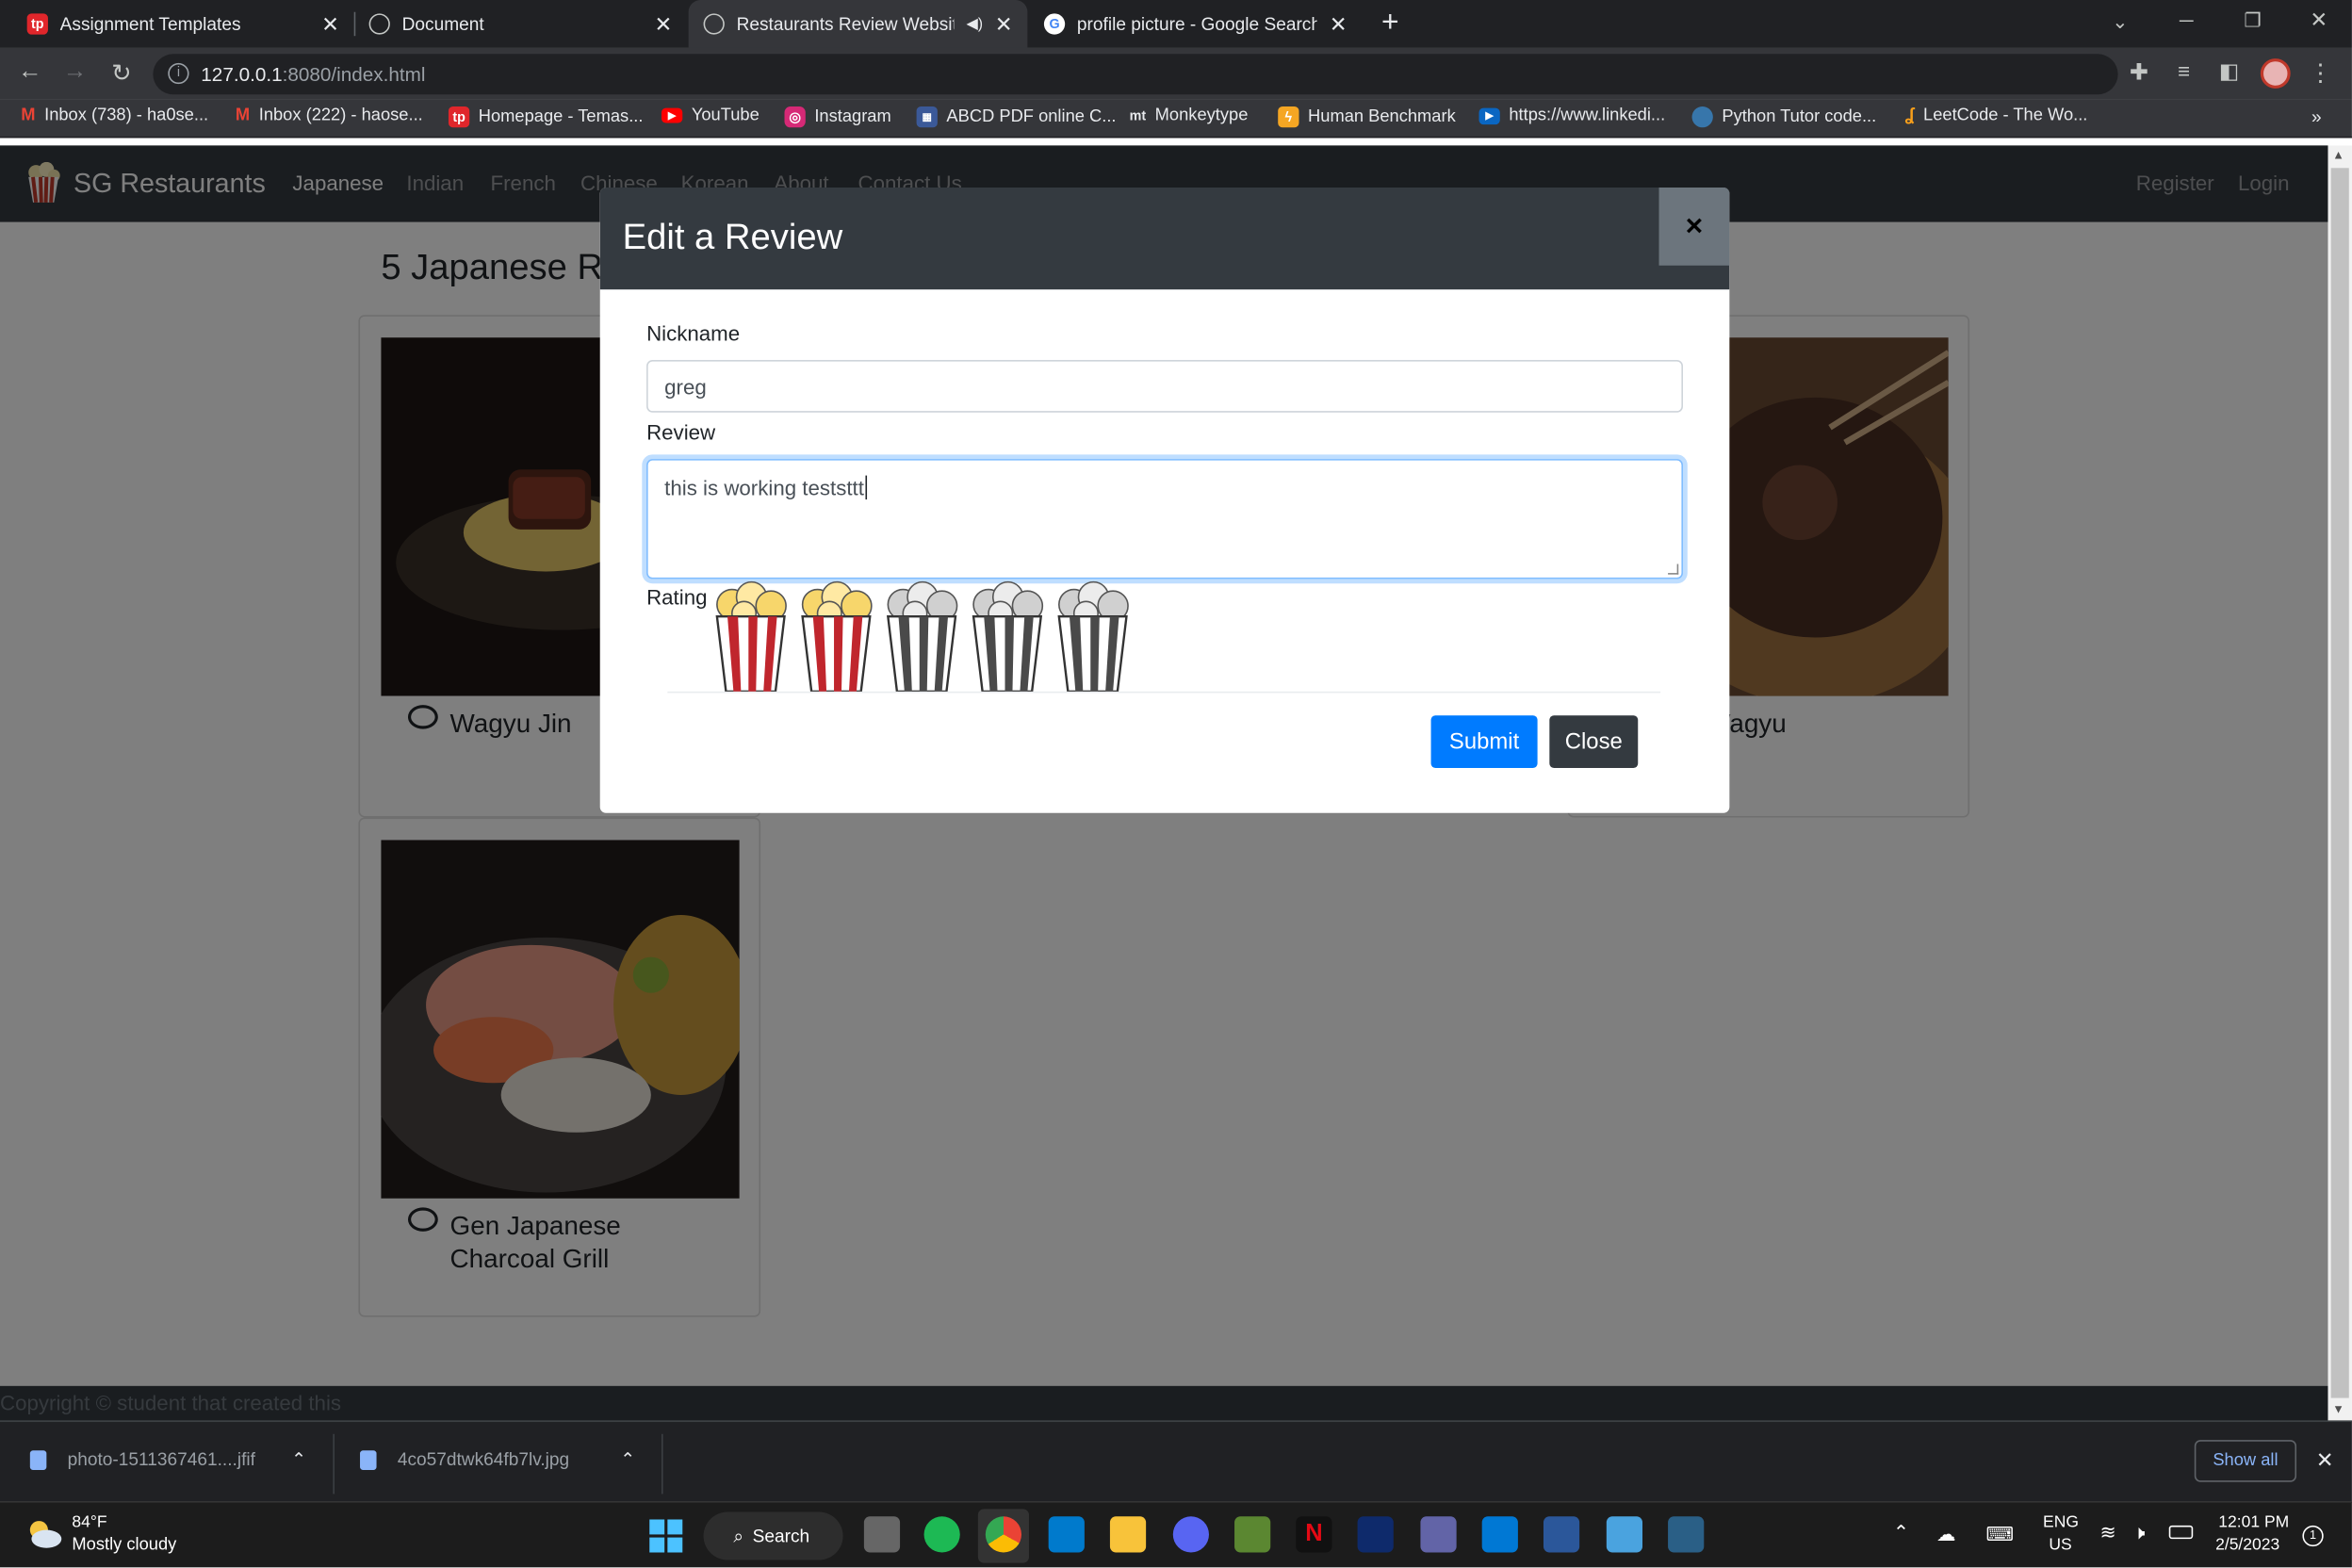 This screenshot has width=2352, height=1568. What do you see at coordinates (2253, 1522) in the screenshot?
I see `clock-time: 12:01 PM` at bounding box center [2253, 1522].